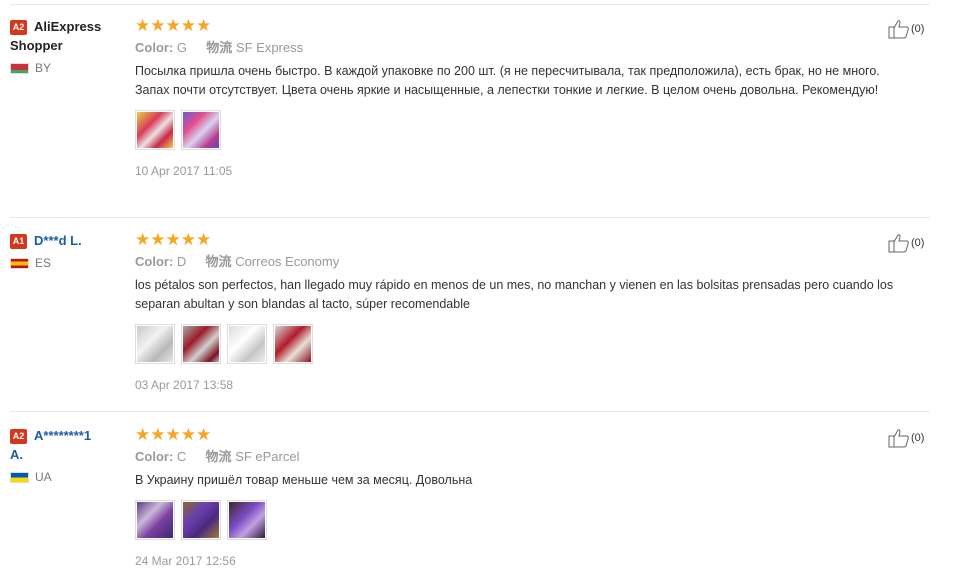 The width and height of the screenshot is (960, 586). Describe the element at coordinates (181, 456) in the screenshot. I see `color-value: C` at that location.